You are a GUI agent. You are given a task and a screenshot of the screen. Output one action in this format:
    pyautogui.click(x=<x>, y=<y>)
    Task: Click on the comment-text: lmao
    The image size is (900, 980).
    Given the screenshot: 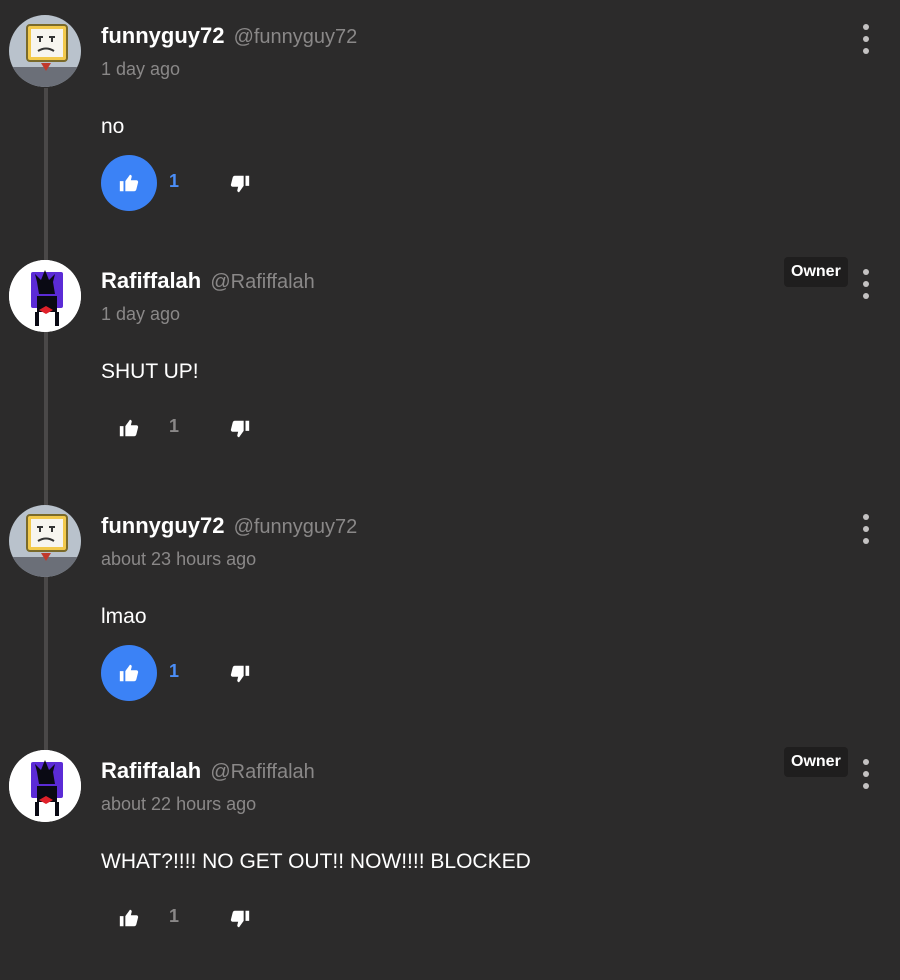 What is the action you would take?
    pyautogui.click(x=124, y=616)
    